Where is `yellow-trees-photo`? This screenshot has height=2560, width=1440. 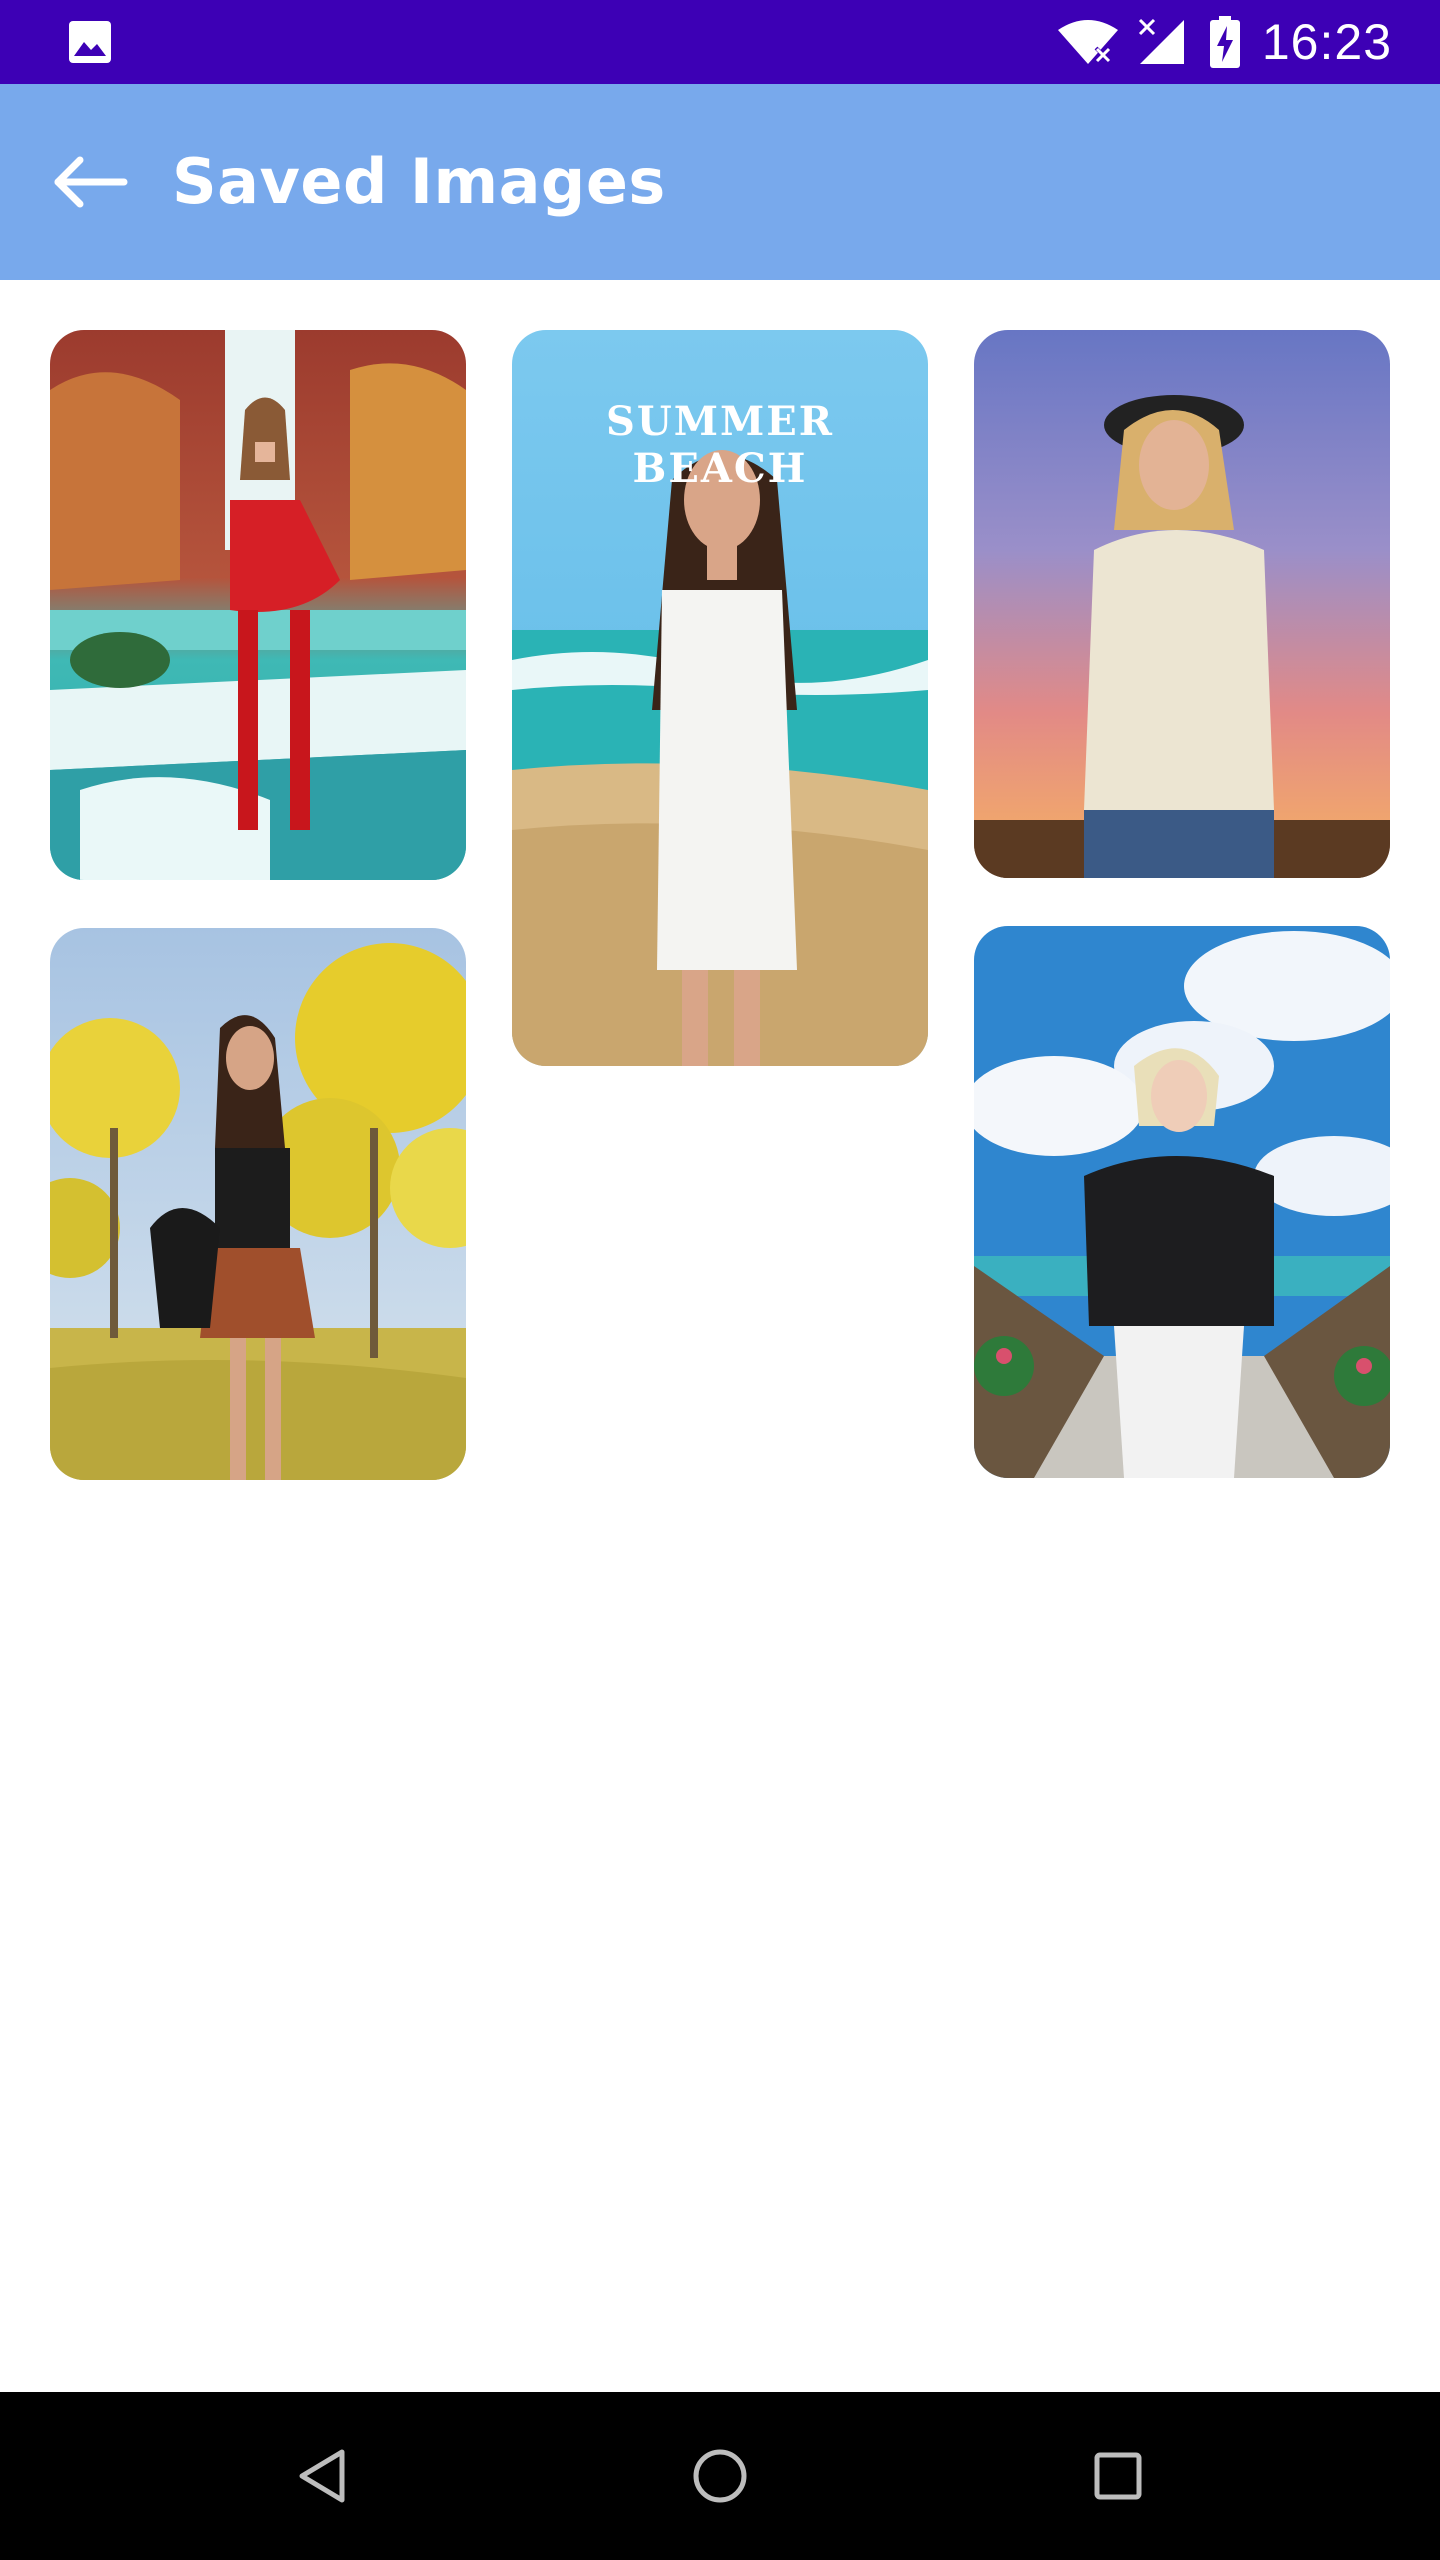
yellow-trees-photo is located at coordinates (258, 1204).